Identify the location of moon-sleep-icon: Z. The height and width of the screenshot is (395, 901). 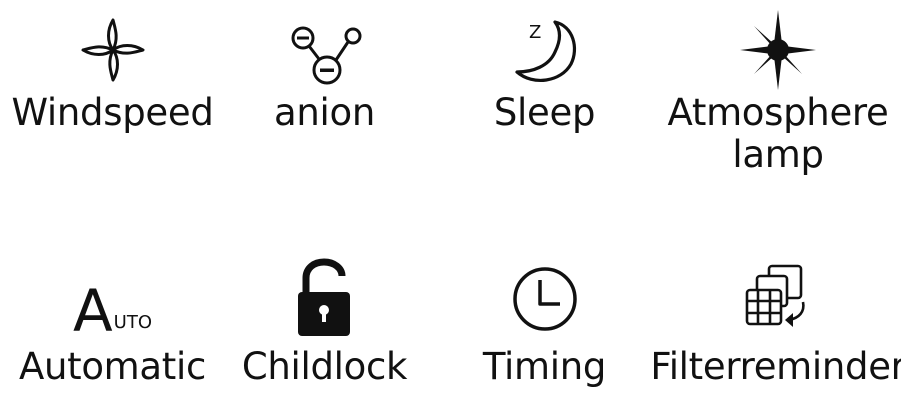
(545, 51).